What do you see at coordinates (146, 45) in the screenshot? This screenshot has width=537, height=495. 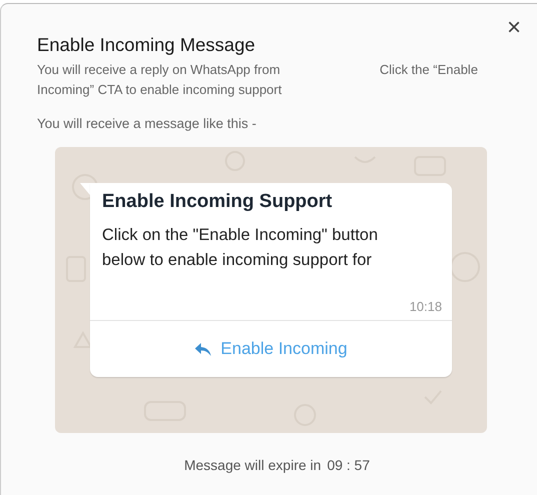 I see `dialog-title: Enable Incoming Message` at bounding box center [146, 45].